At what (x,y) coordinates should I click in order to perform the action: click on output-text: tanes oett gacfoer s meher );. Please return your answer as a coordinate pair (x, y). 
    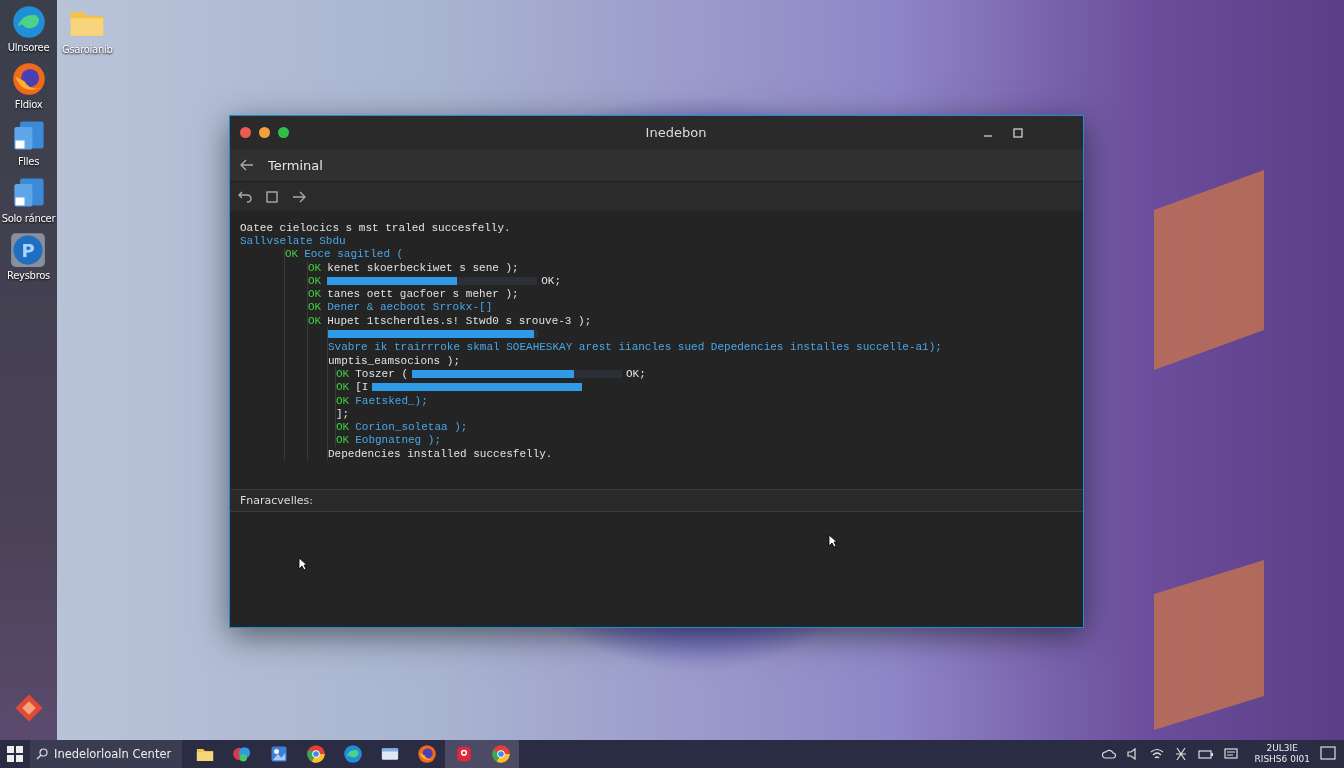
    Looking at the image, I should click on (423, 294).